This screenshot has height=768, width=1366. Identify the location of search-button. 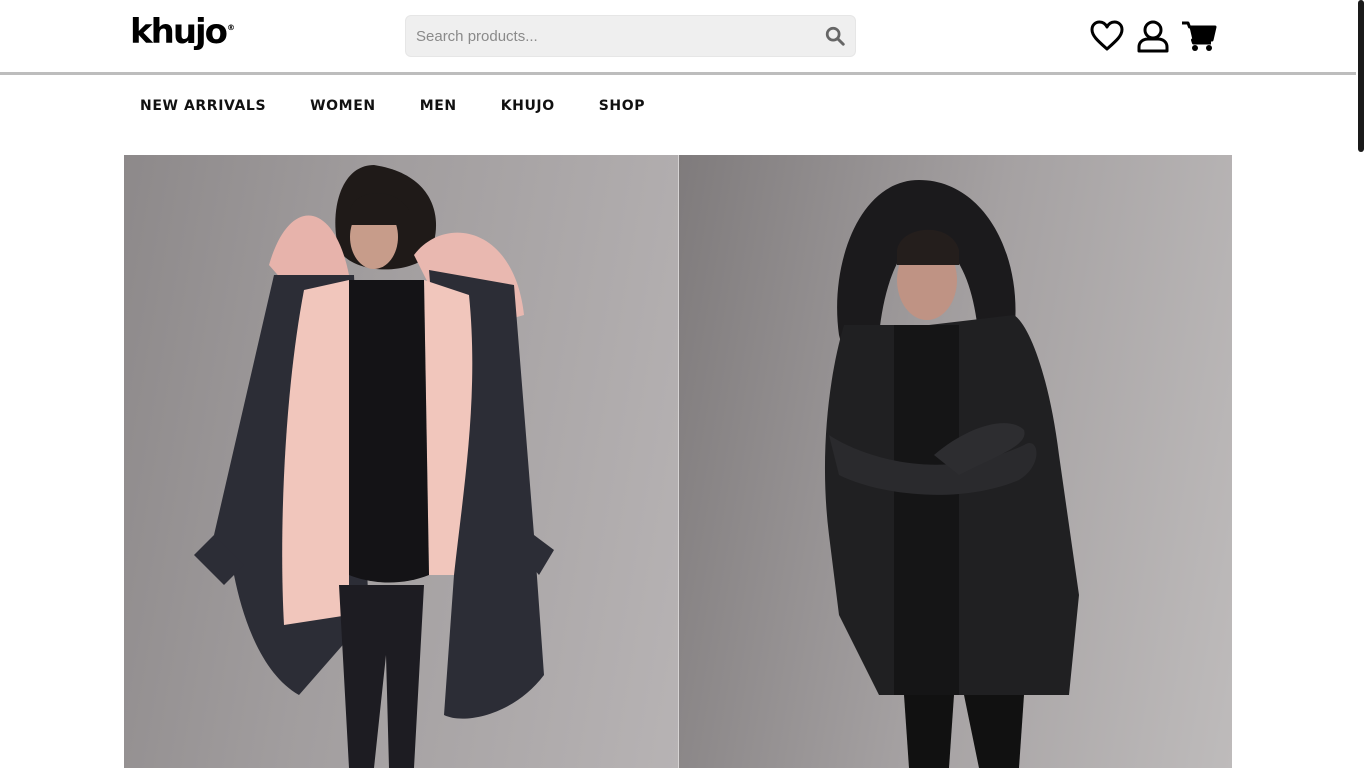
(835, 36).